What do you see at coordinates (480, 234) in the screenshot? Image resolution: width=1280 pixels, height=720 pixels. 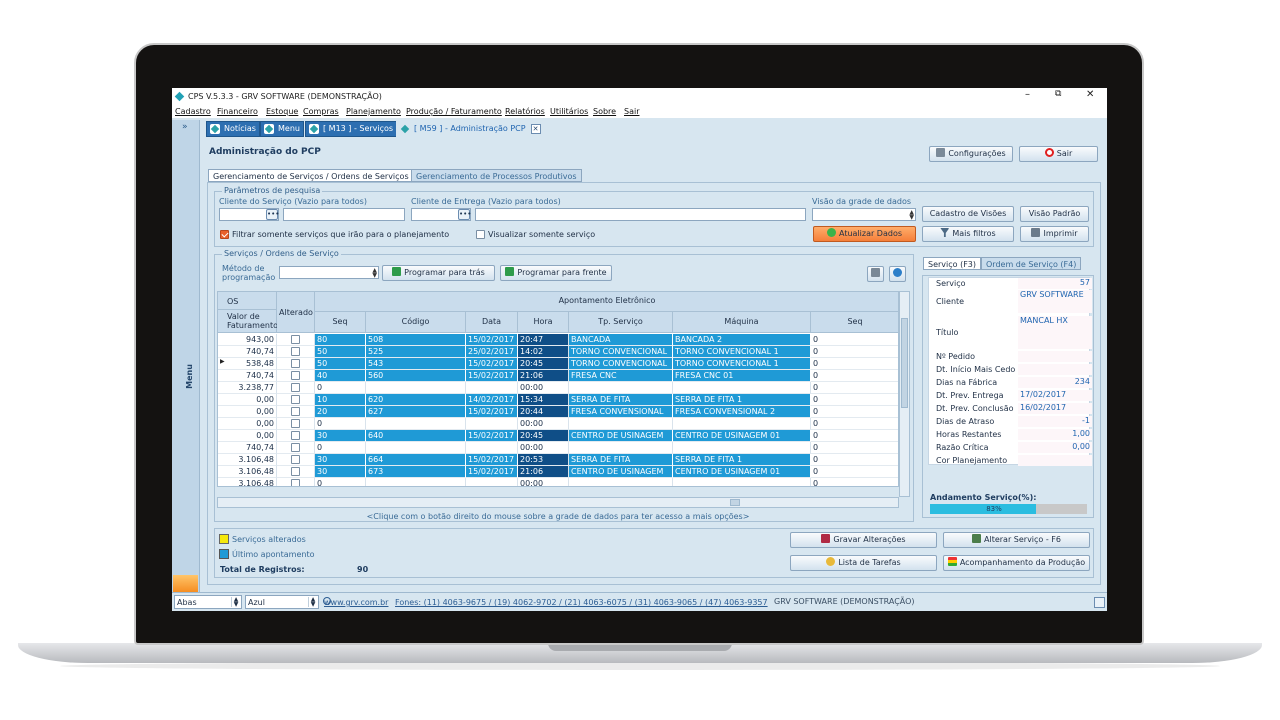 I see `visualizar-checkbox` at bounding box center [480, 234].